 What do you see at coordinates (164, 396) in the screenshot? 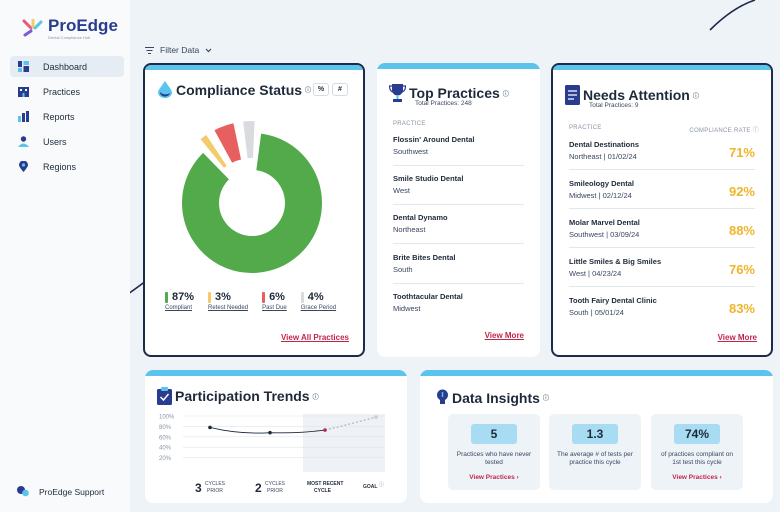
I see `clipboard-check-icon` at bounding box center [164, 396].